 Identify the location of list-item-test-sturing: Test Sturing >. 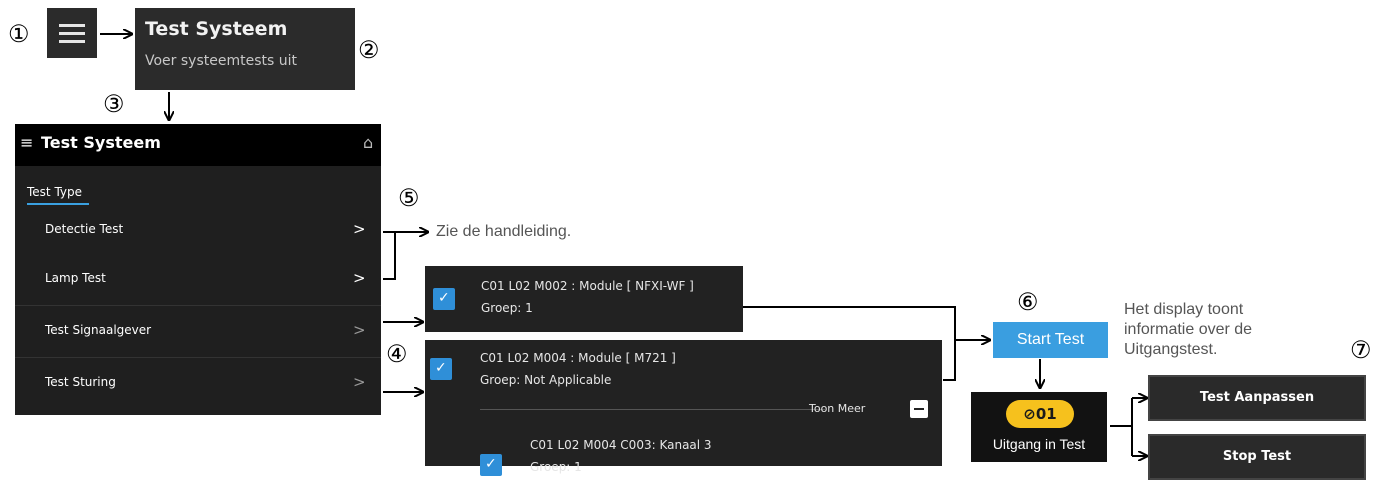
(198, 384).